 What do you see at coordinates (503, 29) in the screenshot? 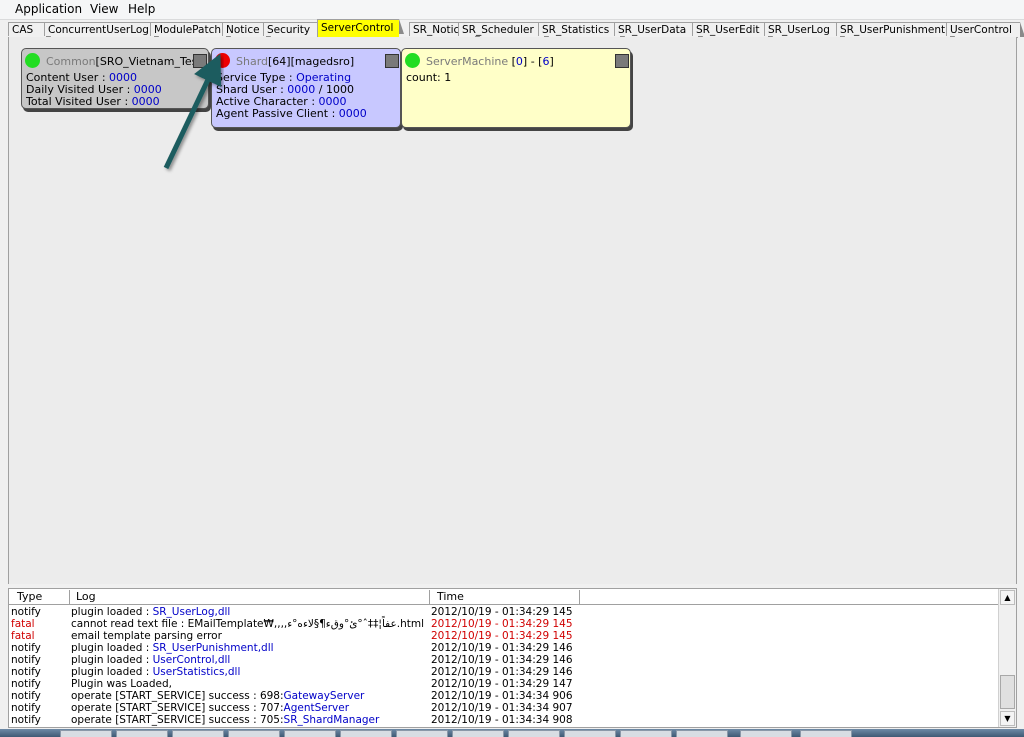
I see `tab-sr-scheduler: SR_Scheduler` at bounding box center [503, 29].